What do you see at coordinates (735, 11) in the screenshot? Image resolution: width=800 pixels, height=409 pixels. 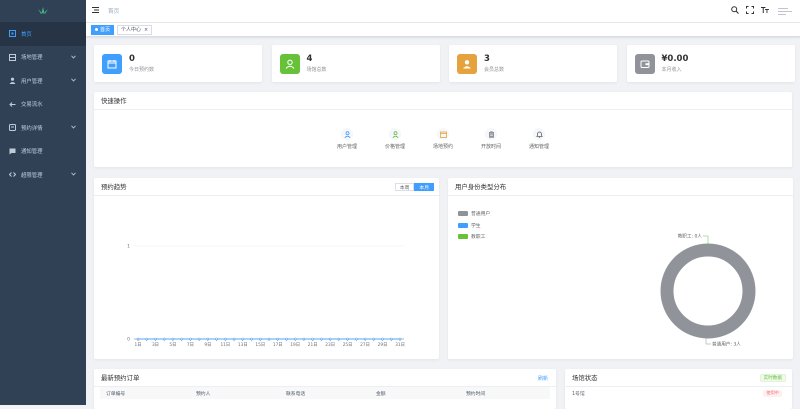 I see `search-icon` at bounding box center [735, 11].